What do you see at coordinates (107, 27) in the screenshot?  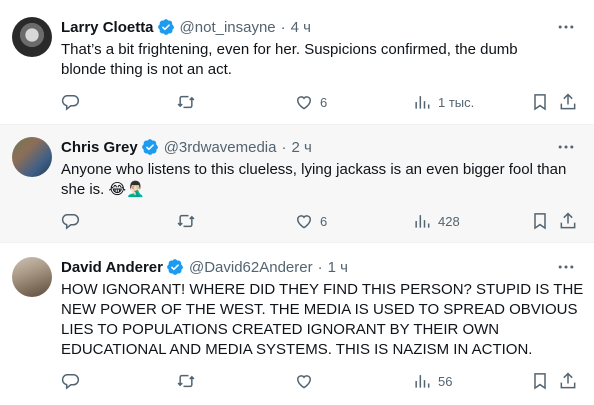 I see `author-name: Larry Cloetta` at bounding box center [107, 27].